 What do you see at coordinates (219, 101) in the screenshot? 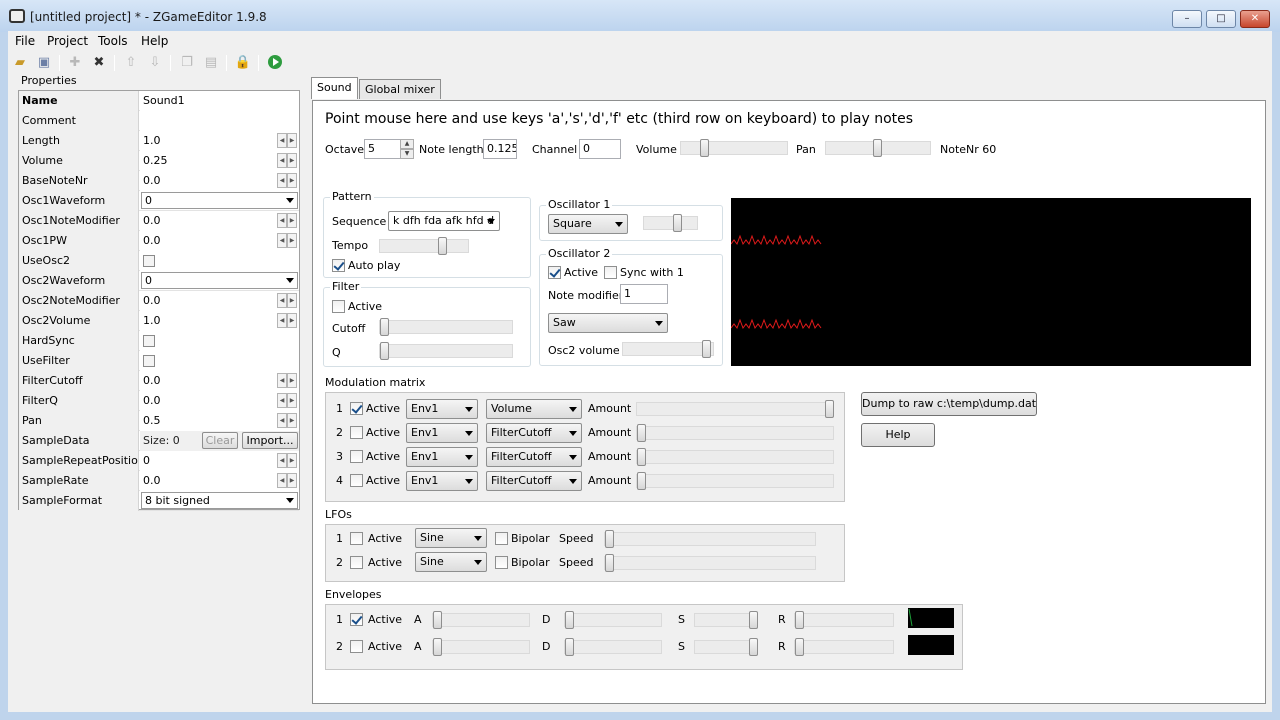
I see `property-value: Sound1` at bounding box center [219, 101].